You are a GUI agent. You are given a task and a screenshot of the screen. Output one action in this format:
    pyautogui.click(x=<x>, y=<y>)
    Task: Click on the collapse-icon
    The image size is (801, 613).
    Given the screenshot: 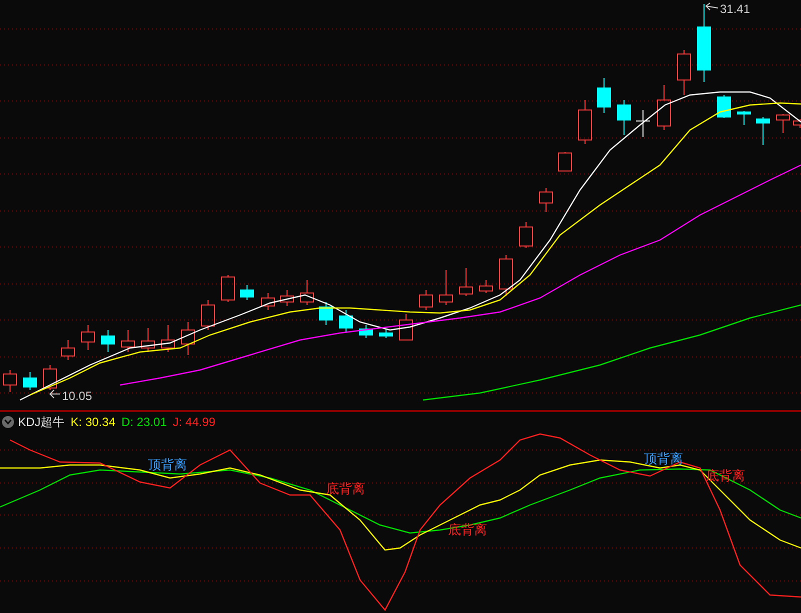 What is the action you would take?
    pyautogui.click(x=8, y=422)
    